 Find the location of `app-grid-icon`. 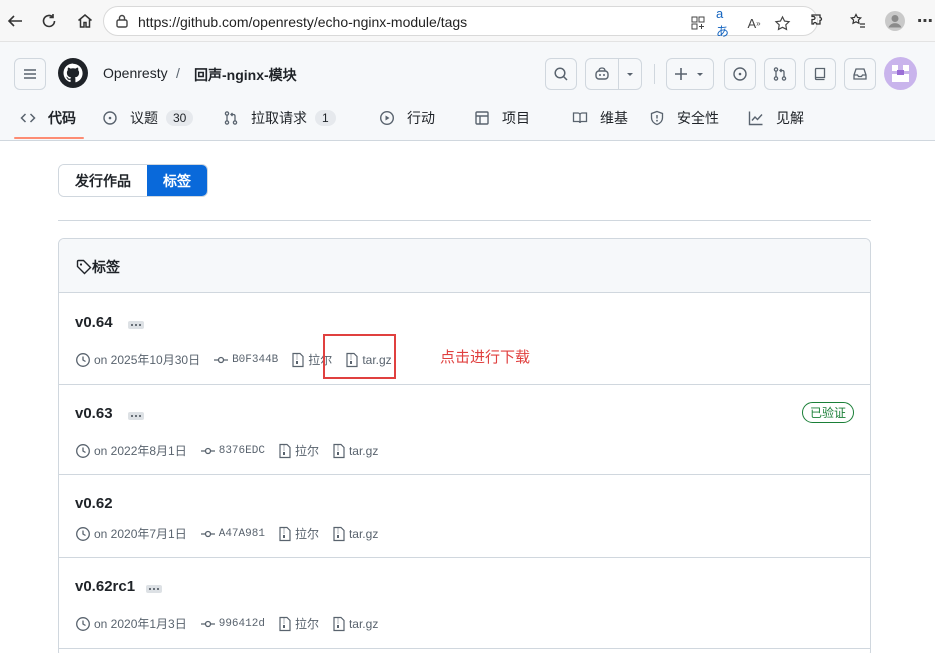

app-grid-icon is located at coordinates (698, 23).